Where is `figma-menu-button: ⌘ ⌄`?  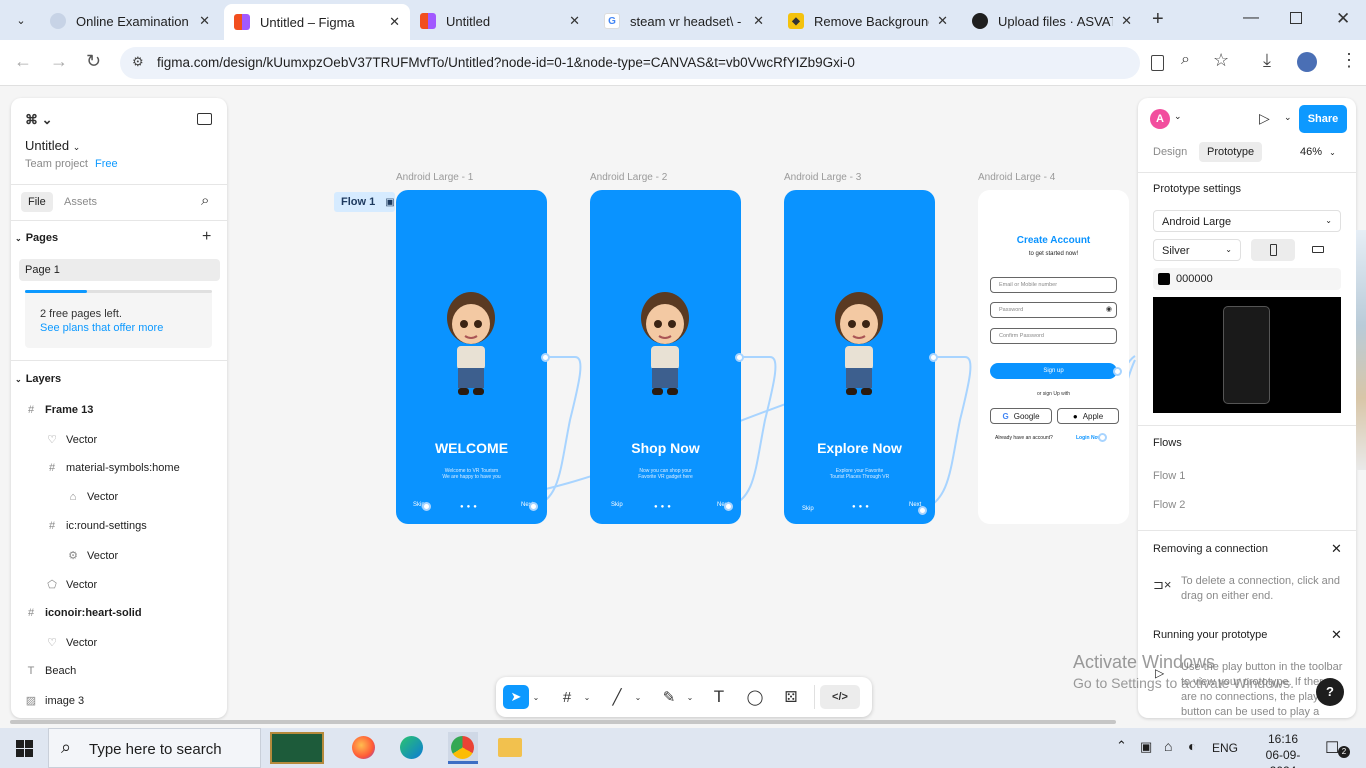
figma-menu-button: ⌘ ⌄ is located at coordinates (39, 120).